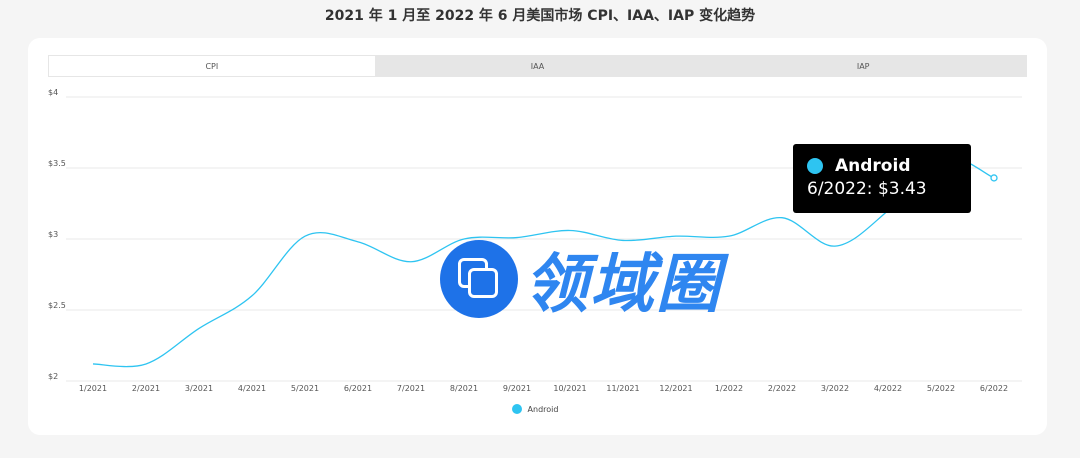 The image size is (1080, 458). What do you see at coordinates (57, 305) in the screenshot?
I see `y-tick-label: $2.5` at bounding box center [57, 305].